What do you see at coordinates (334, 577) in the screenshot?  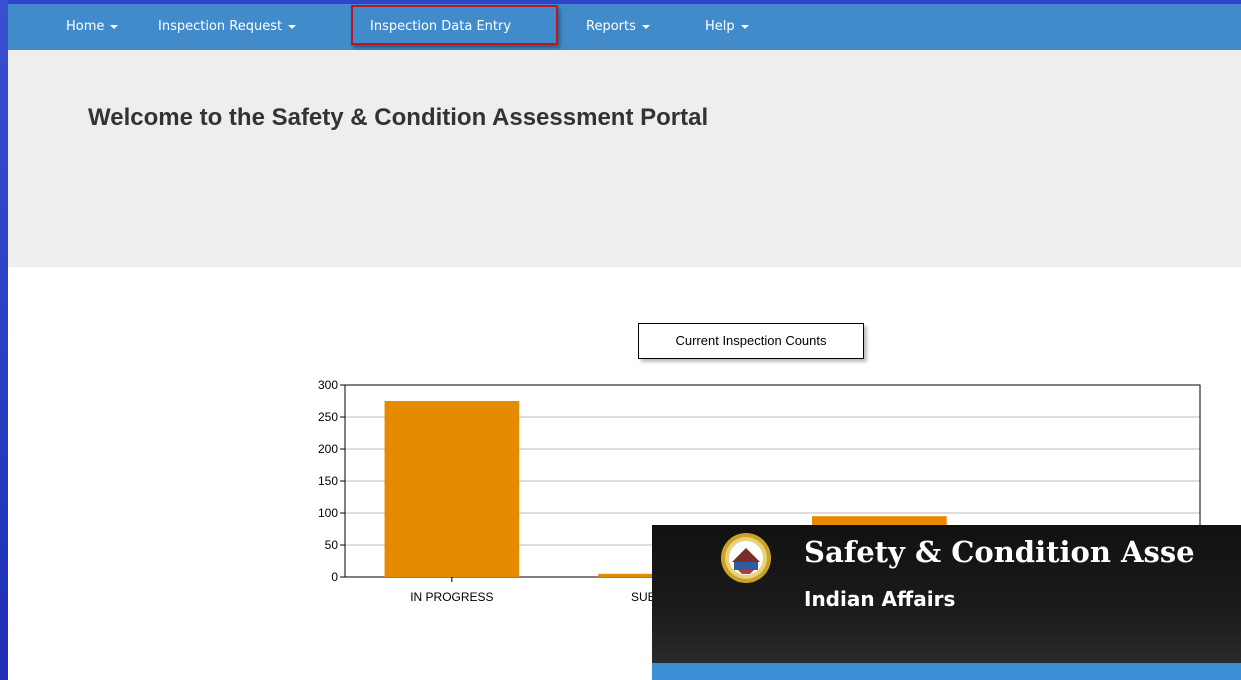 I see `y-tick-label: 0` at bounding box center [334, 577].